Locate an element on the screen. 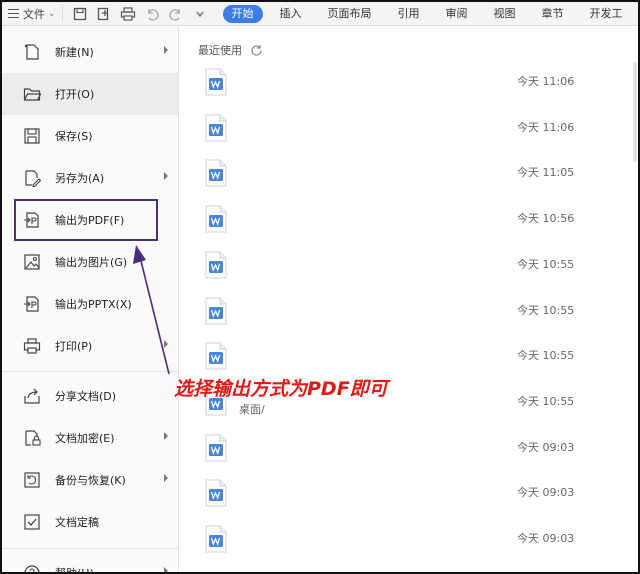 The image size is (640, 574). scrollbar is located at coordinates (635, 112).